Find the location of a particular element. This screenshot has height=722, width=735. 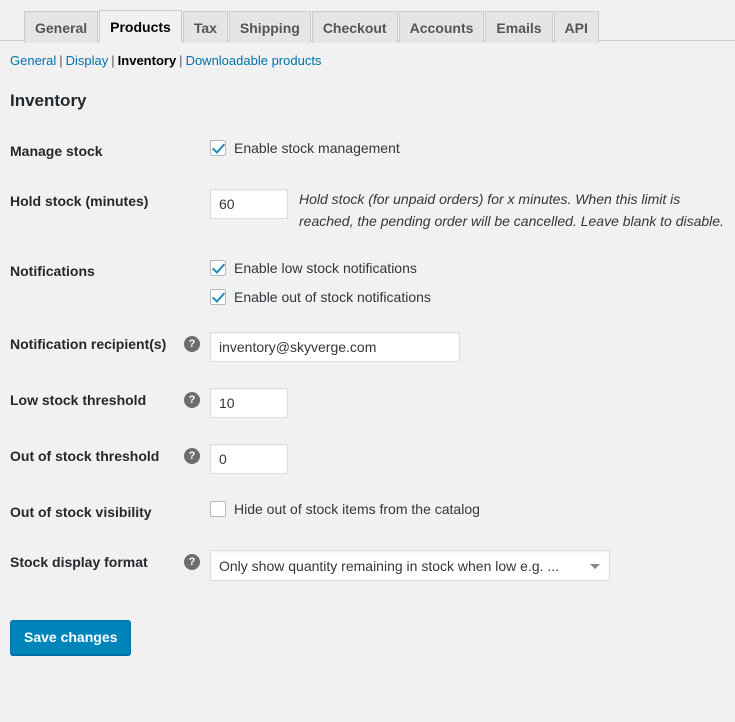

label-notifications: Notifications is located at coordinates (105, 282).